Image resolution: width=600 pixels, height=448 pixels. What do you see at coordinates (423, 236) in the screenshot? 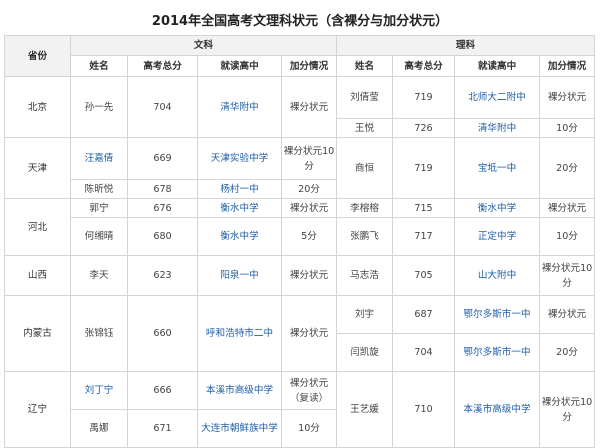
I see `score-cell: 717` at bounding box center [423, 236].